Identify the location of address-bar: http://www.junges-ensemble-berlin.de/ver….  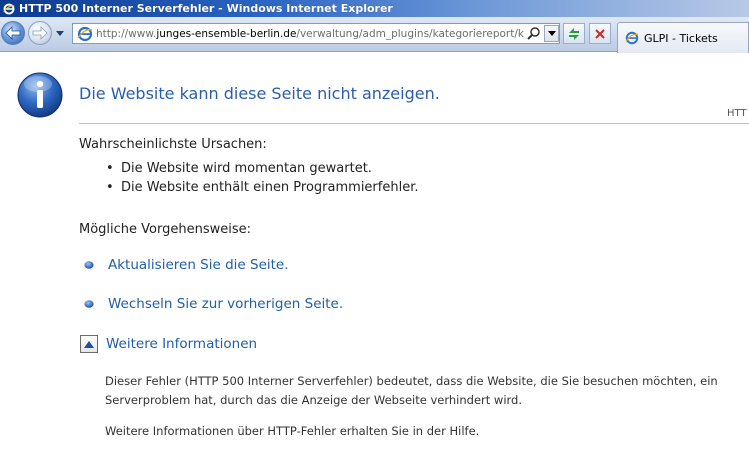
(316, 33).